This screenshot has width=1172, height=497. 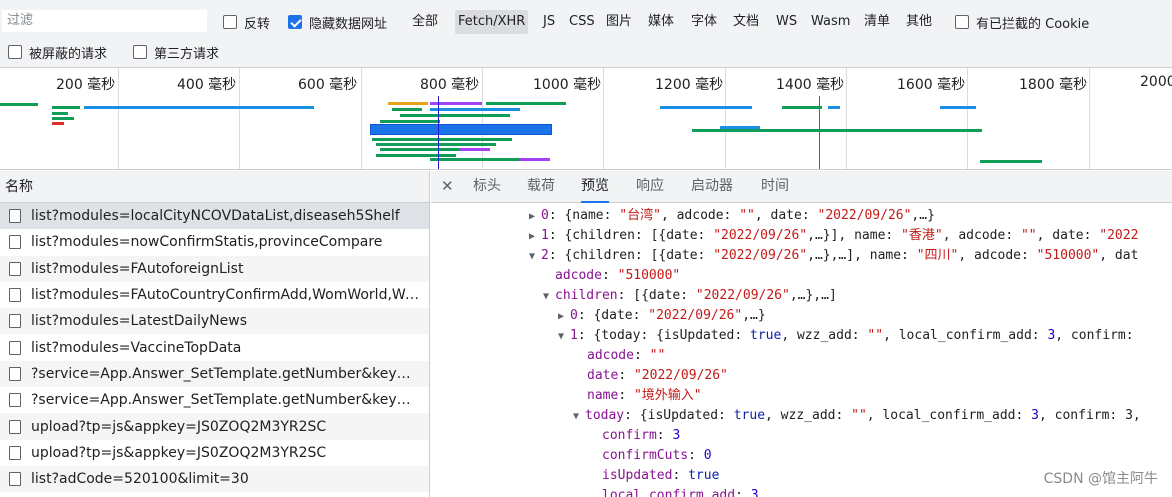 I want to click on type-filter-ws: WS, so click(x=786, y=22).